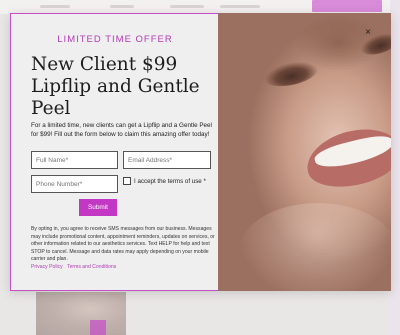 This screenshot has width=400, height=335. I want to click on phone-input, so click(74, 184).